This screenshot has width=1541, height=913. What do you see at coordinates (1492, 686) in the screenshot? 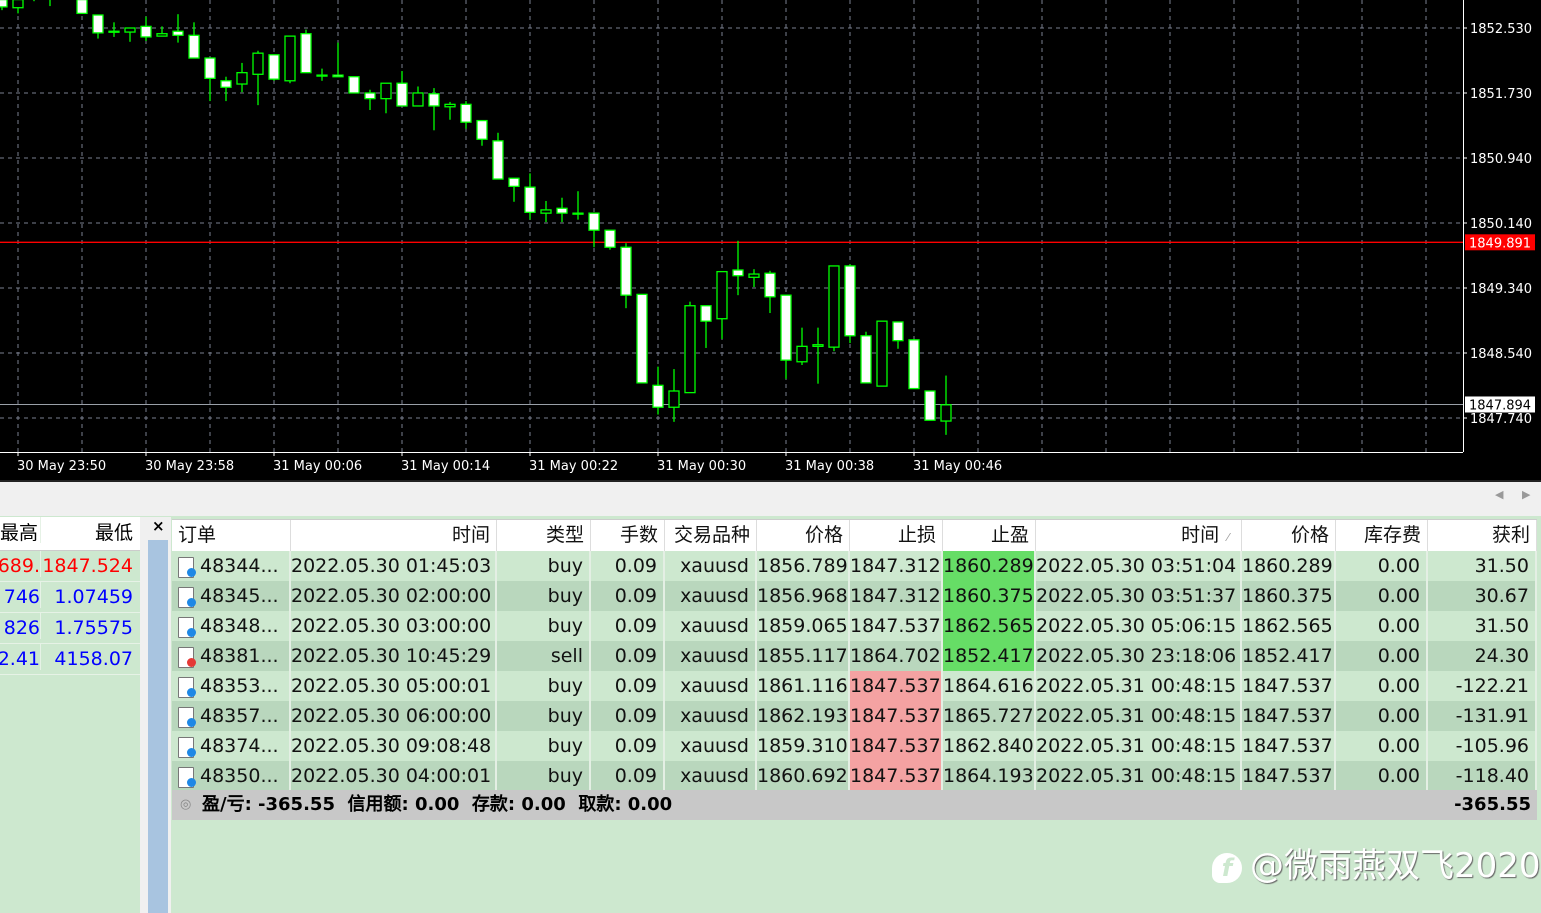
I see `profit-value: -122.21` at bounding box center [1492, 686].